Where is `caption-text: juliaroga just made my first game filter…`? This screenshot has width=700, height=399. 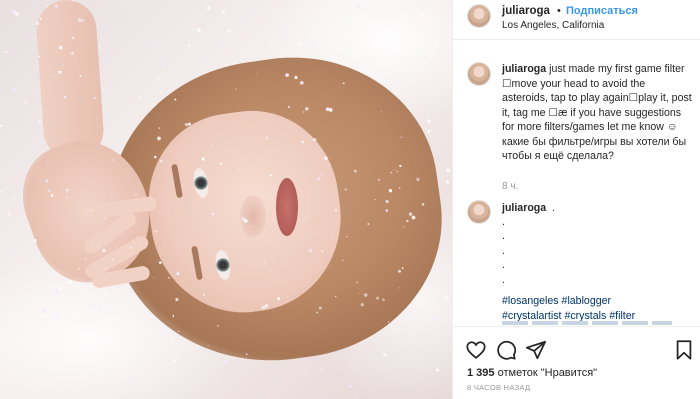 caption-text: juliaroga just made my first game filter… is located at coordinates (598, 113).